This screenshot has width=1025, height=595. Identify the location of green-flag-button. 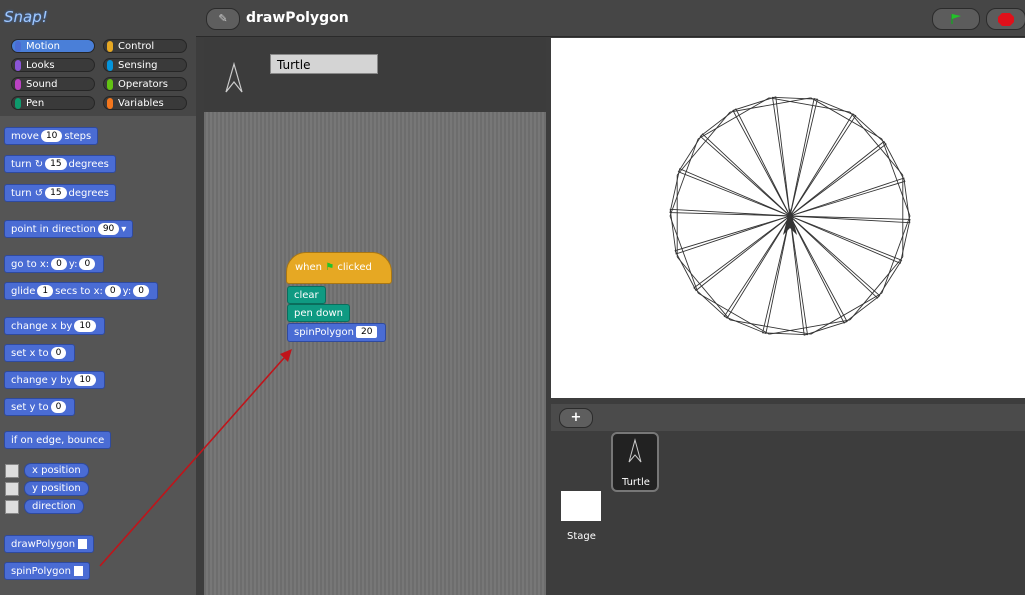
(956, 19).